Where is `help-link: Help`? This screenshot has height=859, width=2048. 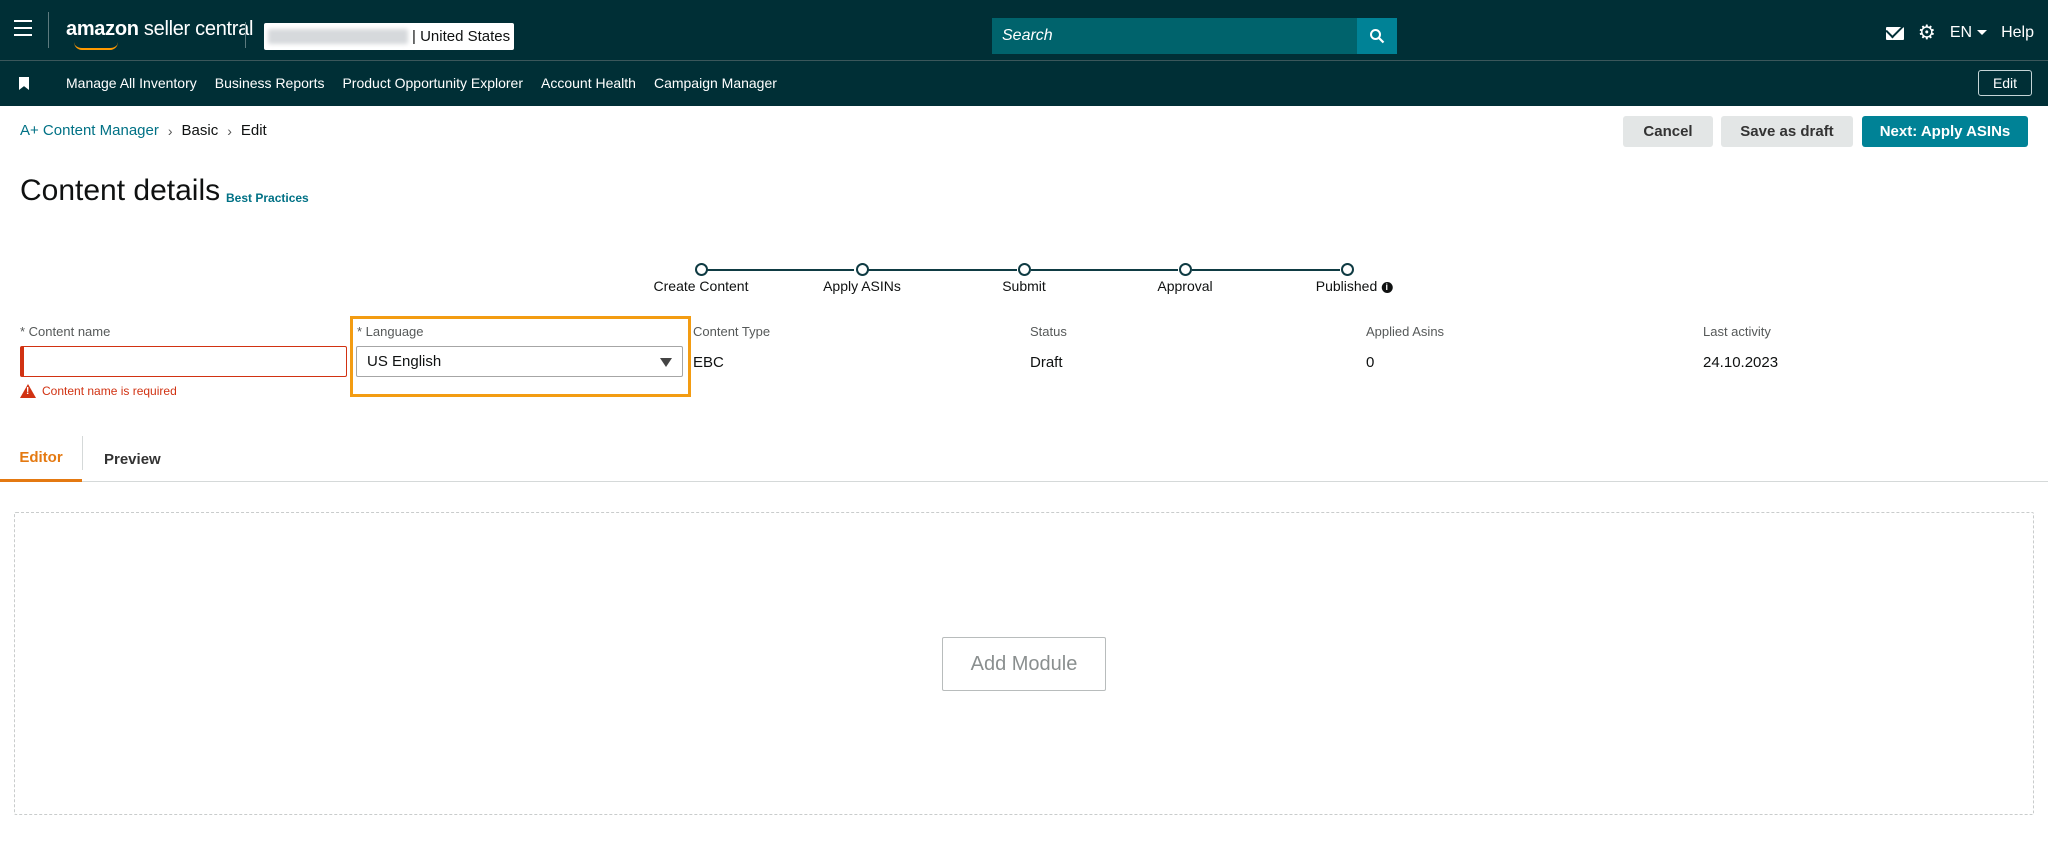 help-link: Help is located at coordinates (2017, 33).